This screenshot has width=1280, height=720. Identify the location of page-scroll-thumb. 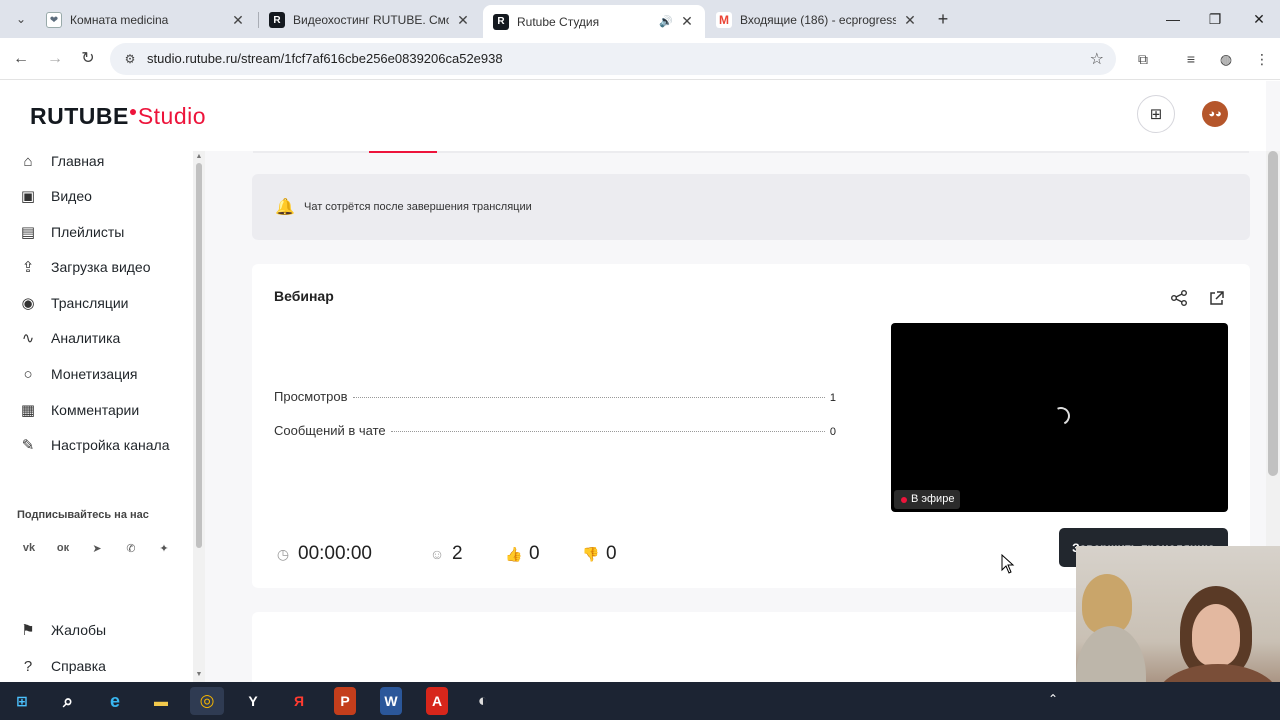
(1273, 313).